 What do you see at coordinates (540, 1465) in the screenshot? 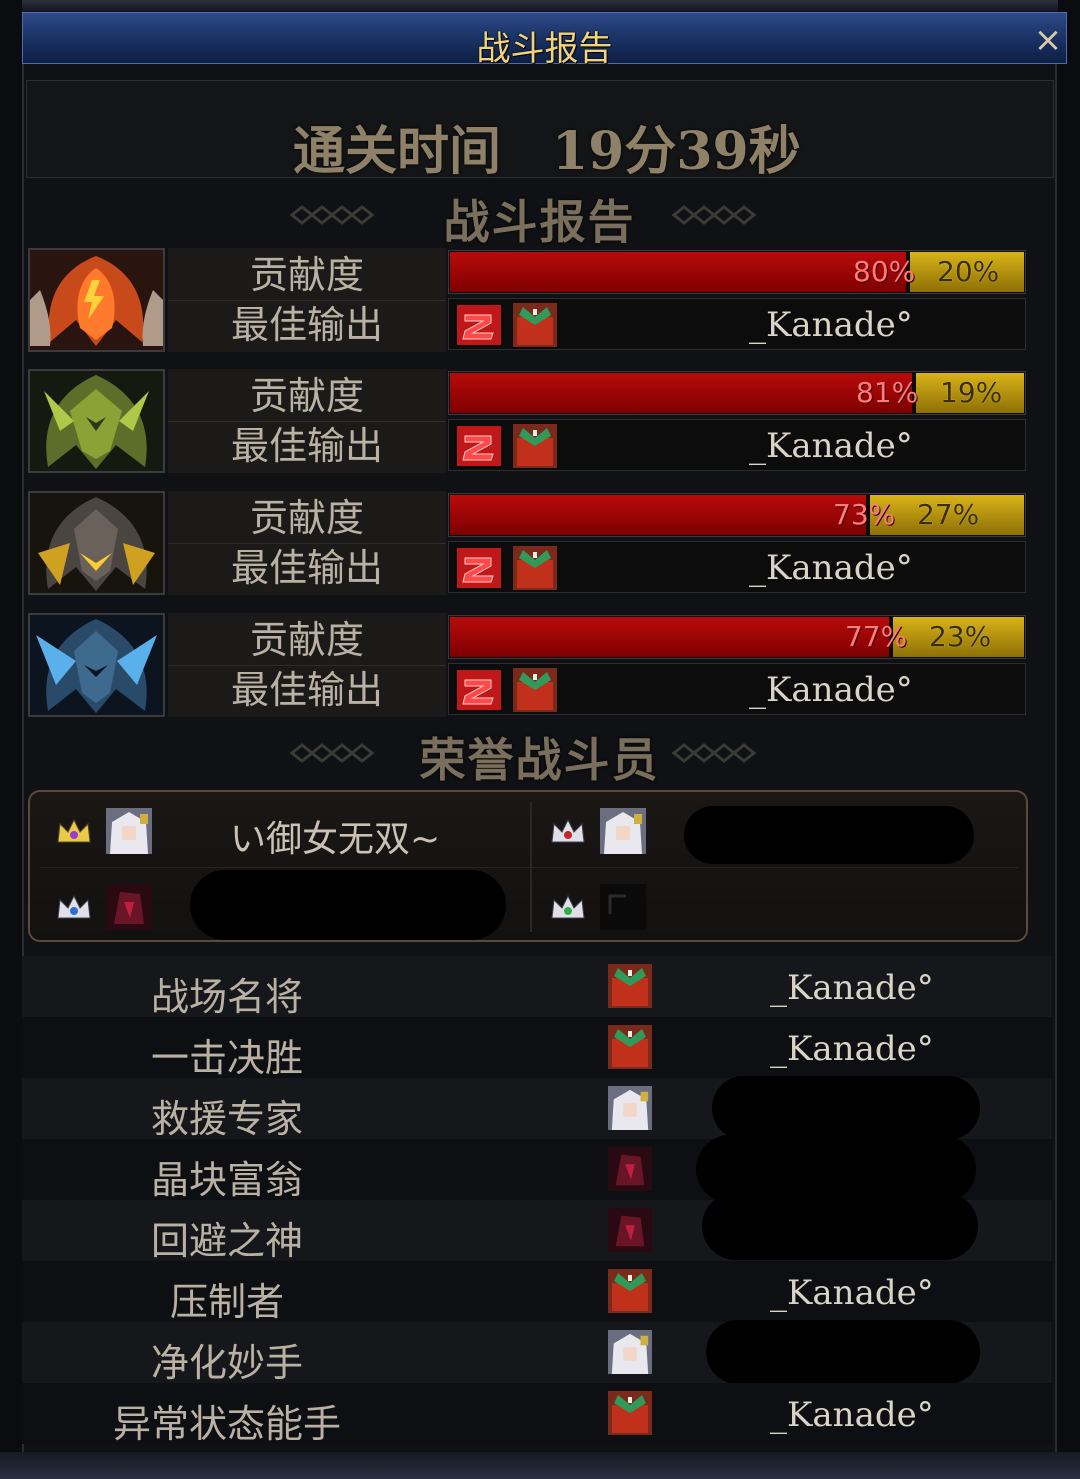
I see `background-bottom-strip` at bounding box center [540, 1465].